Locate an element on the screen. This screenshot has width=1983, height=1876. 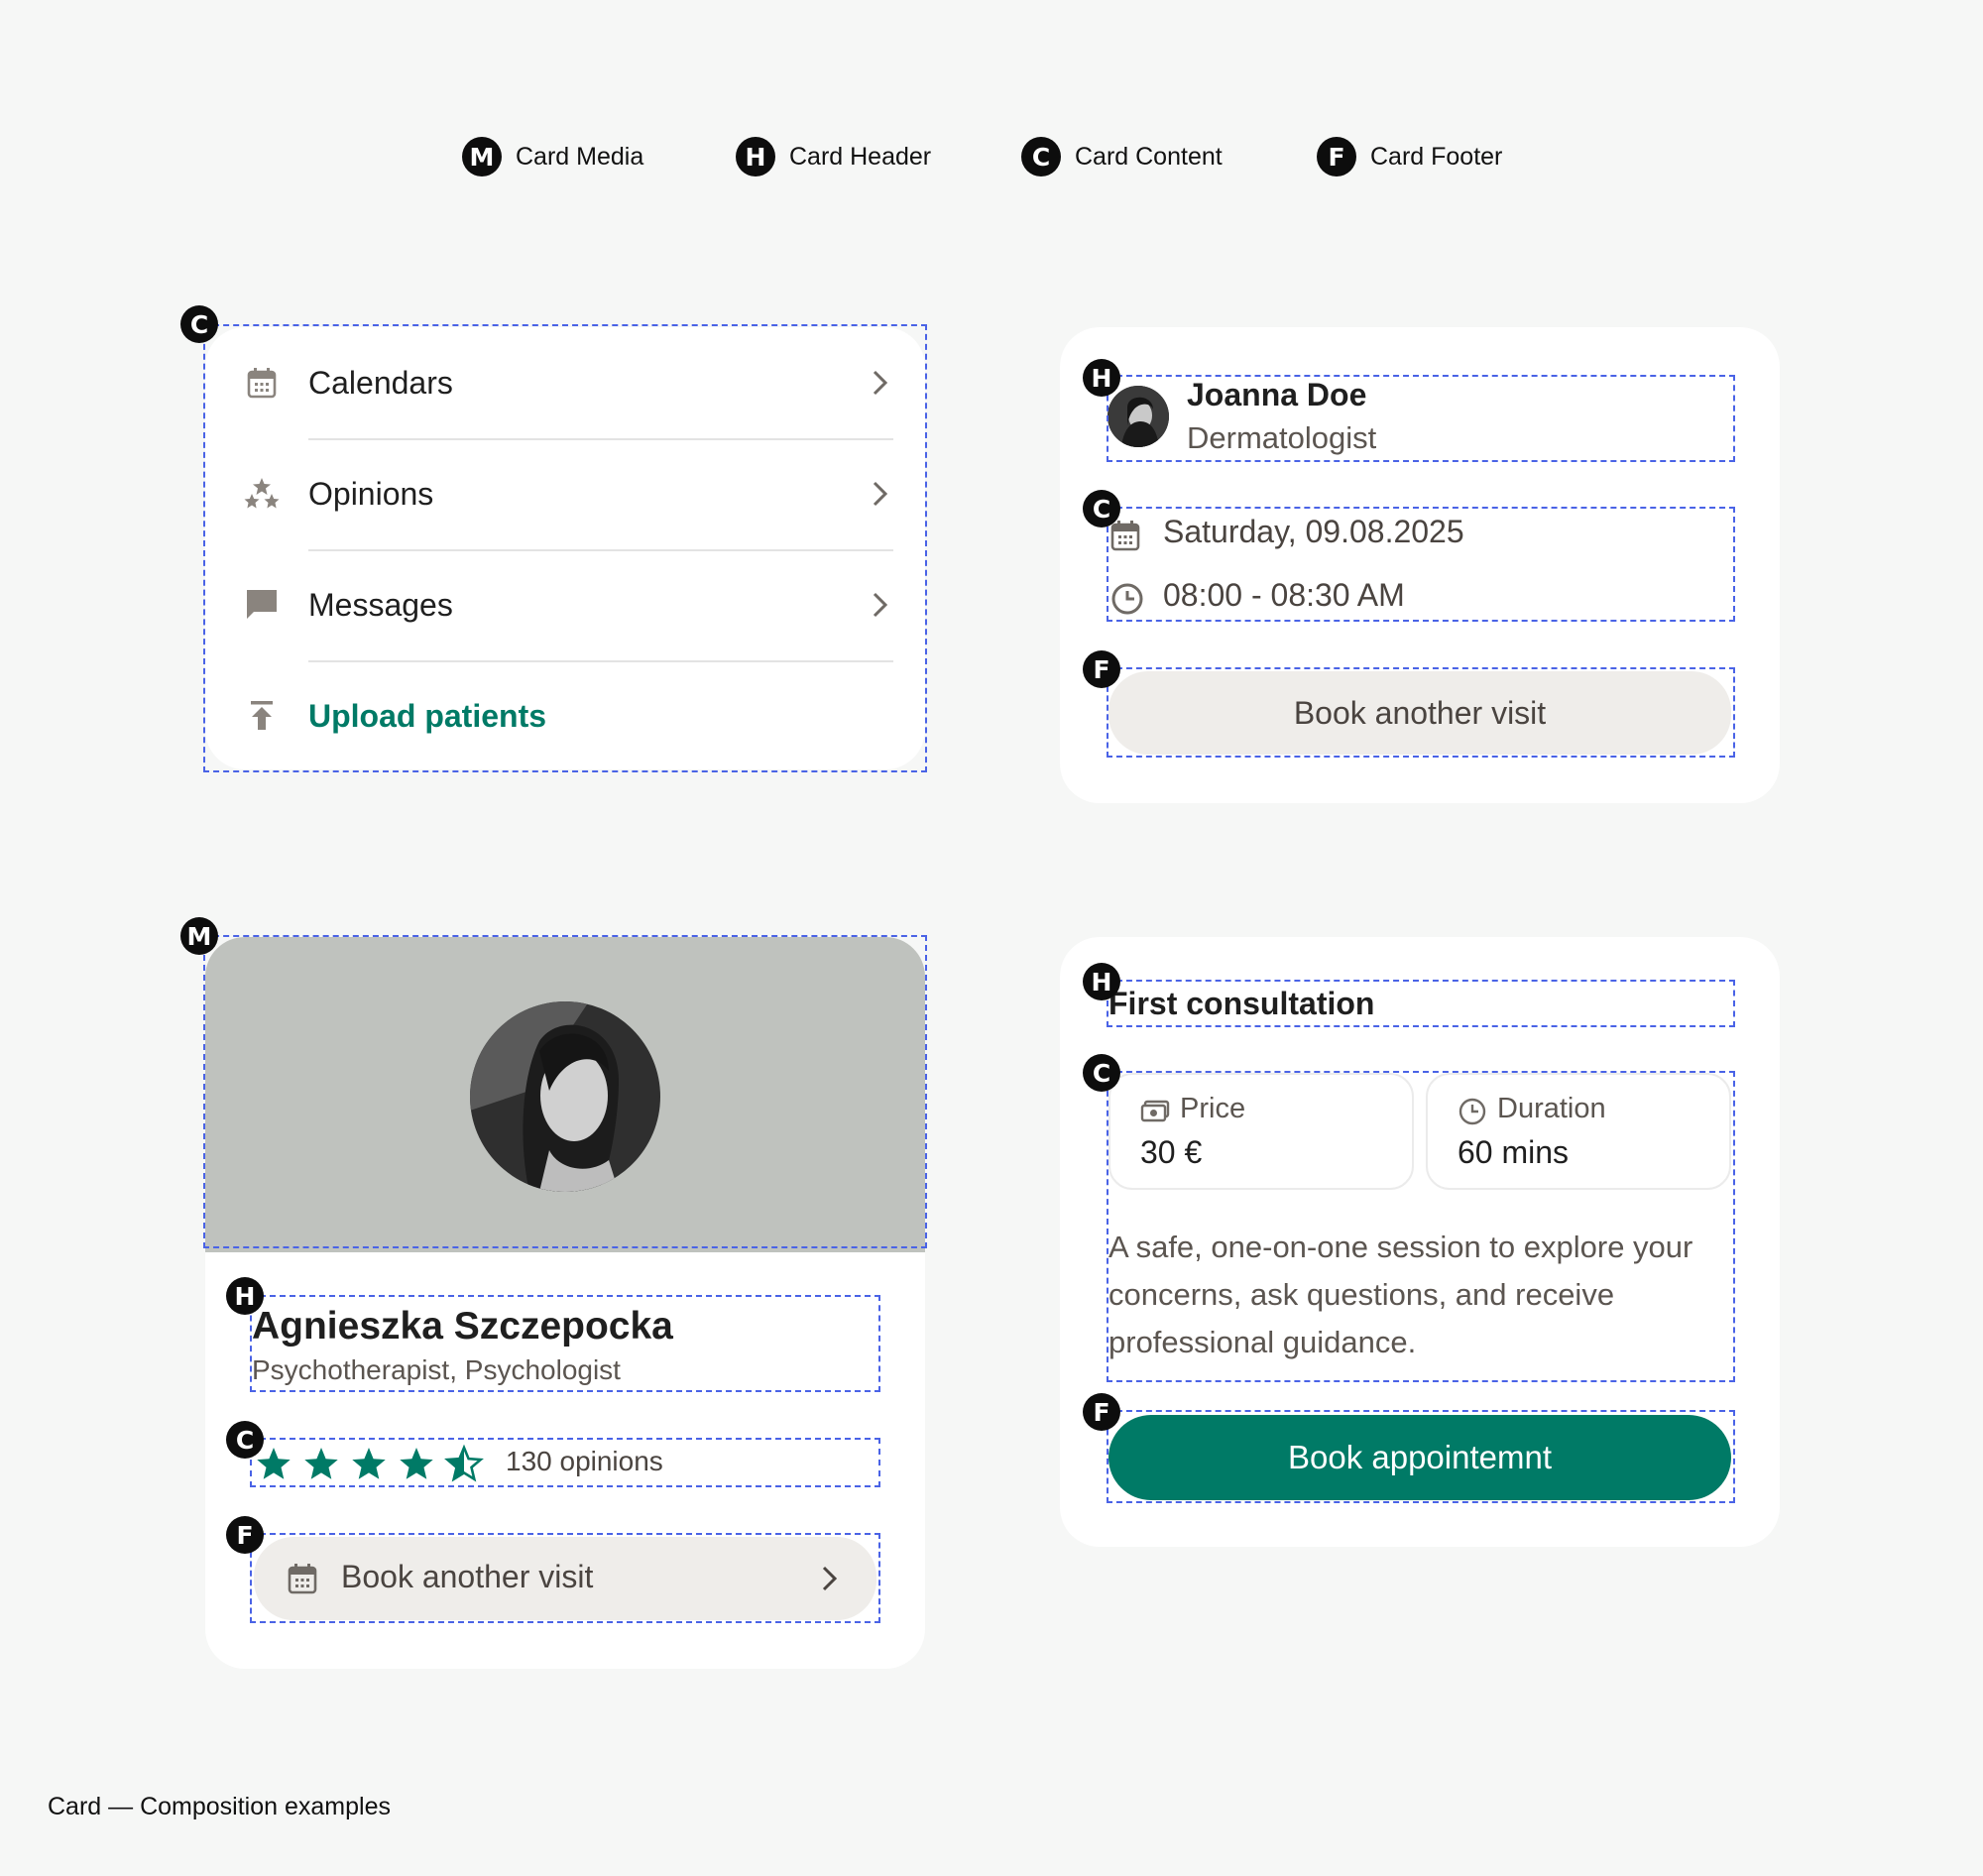
service-title: First consultation is located at coordinates (1241, 1003).